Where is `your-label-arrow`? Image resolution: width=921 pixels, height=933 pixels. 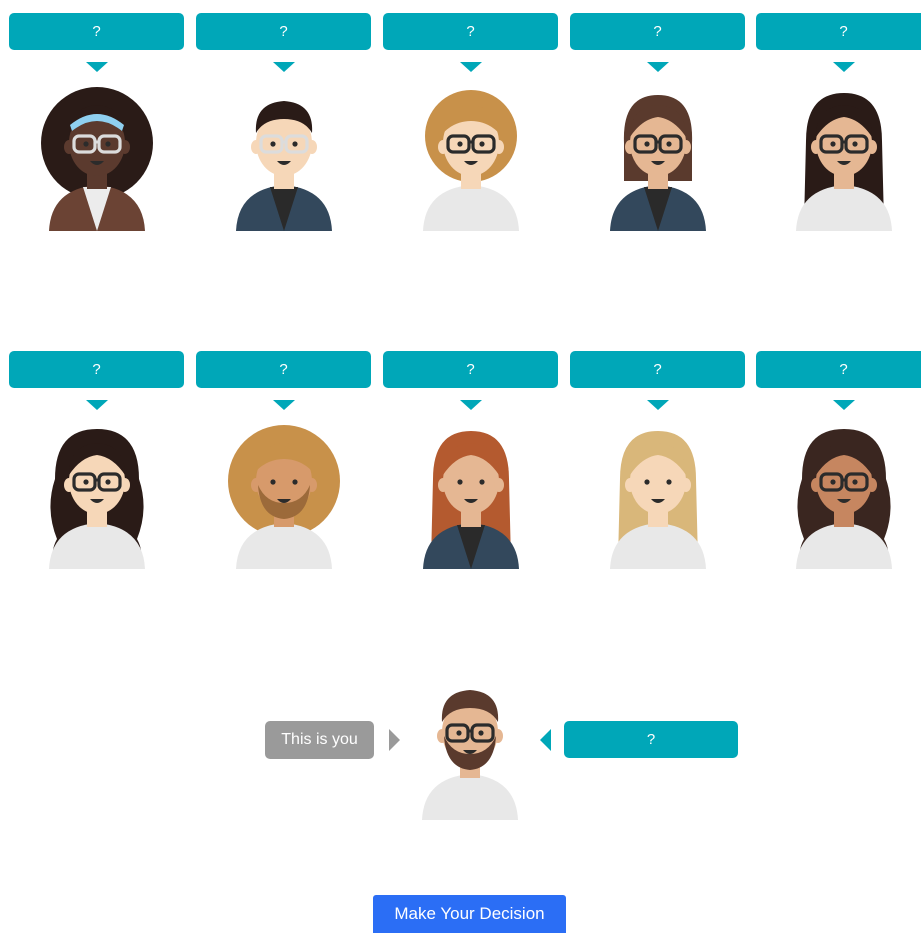 your-label-arrow is located at coordinates (545, 740).